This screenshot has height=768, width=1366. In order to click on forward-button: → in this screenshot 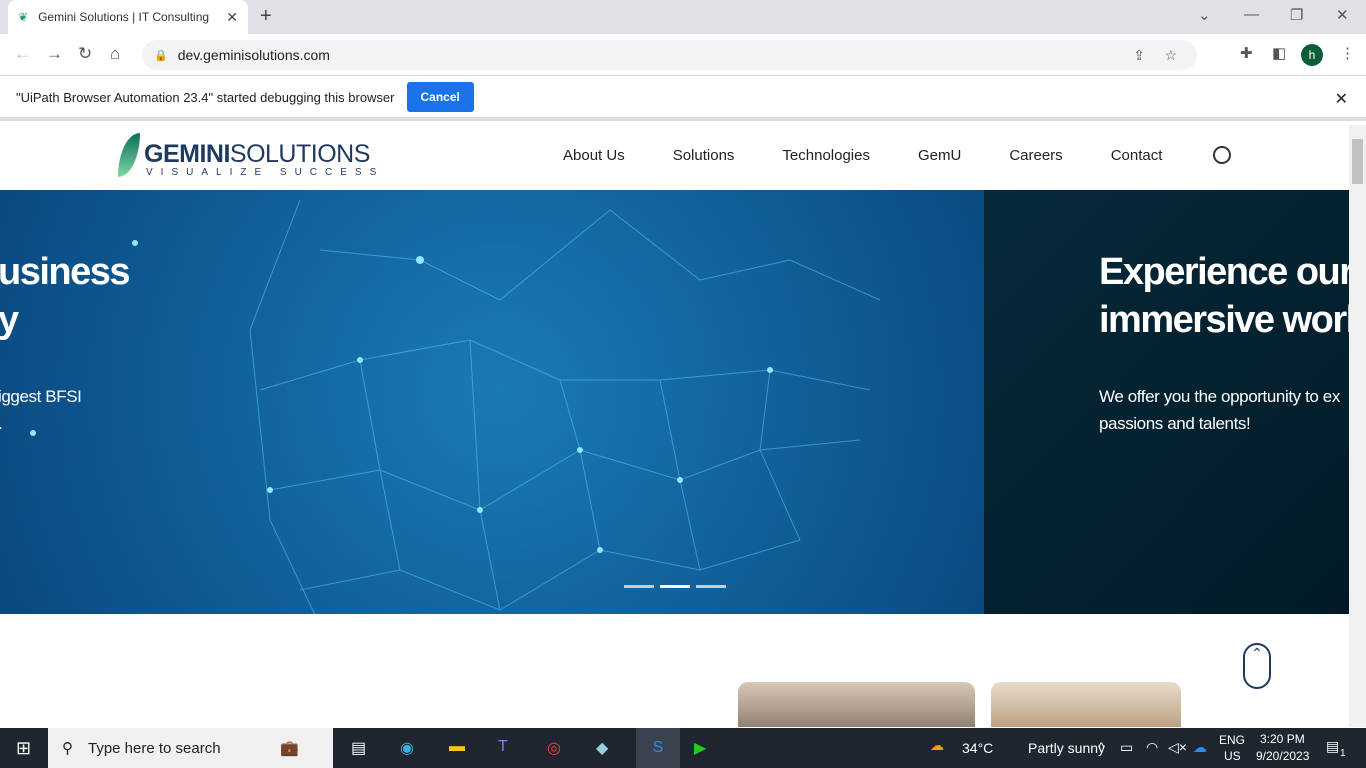, I will do `click(54, 54)`.